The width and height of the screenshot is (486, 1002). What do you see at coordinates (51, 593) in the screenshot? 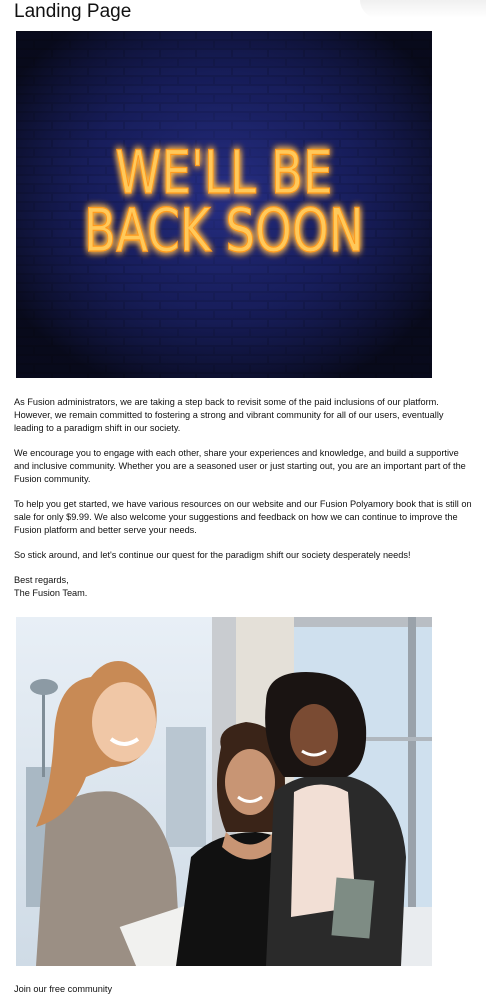
I see `signature-text: The Fusion Team.` at bounding box center [51, 593].